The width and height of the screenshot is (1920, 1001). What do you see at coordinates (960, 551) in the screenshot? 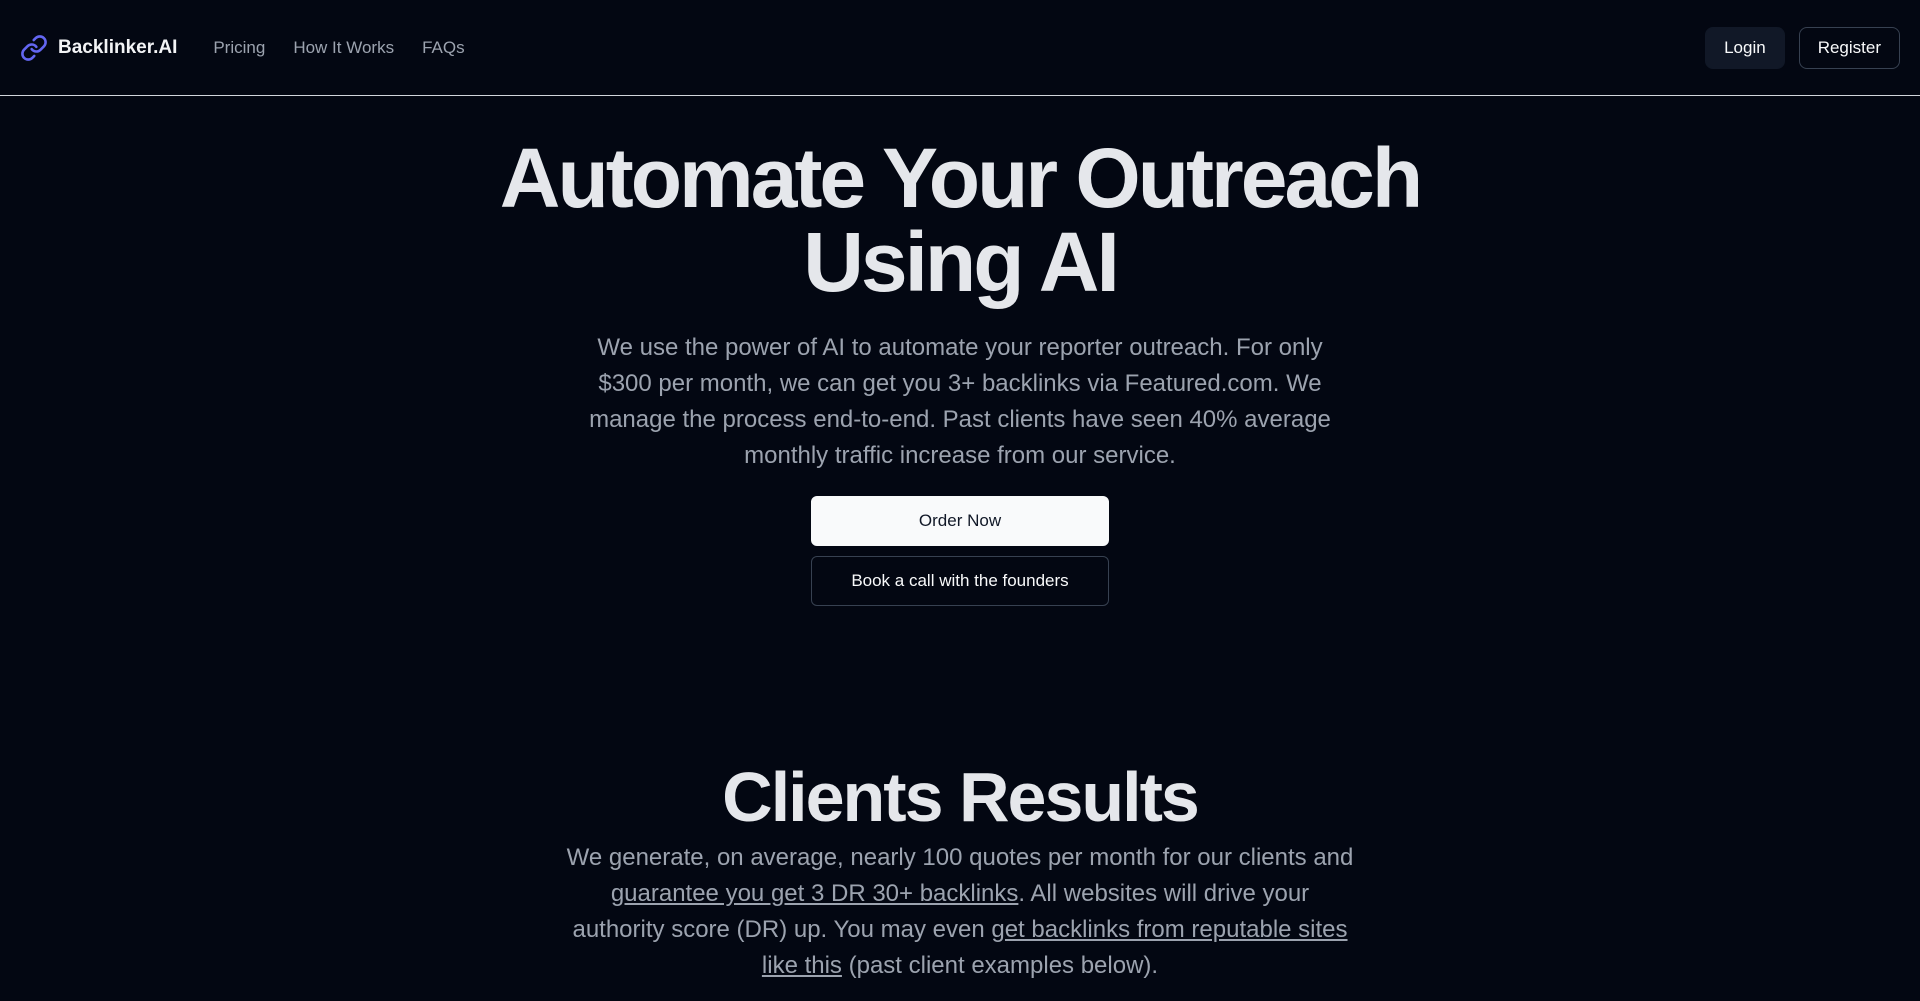
I see `cta-group: Order Now Book a call with the founders` at bounding box center [960, 551].